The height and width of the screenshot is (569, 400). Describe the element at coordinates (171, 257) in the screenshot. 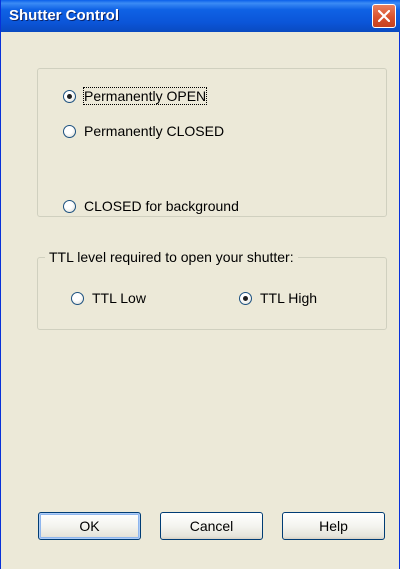

I see `ttl-group-legend: TTL level required to open your shutter:` at that location.